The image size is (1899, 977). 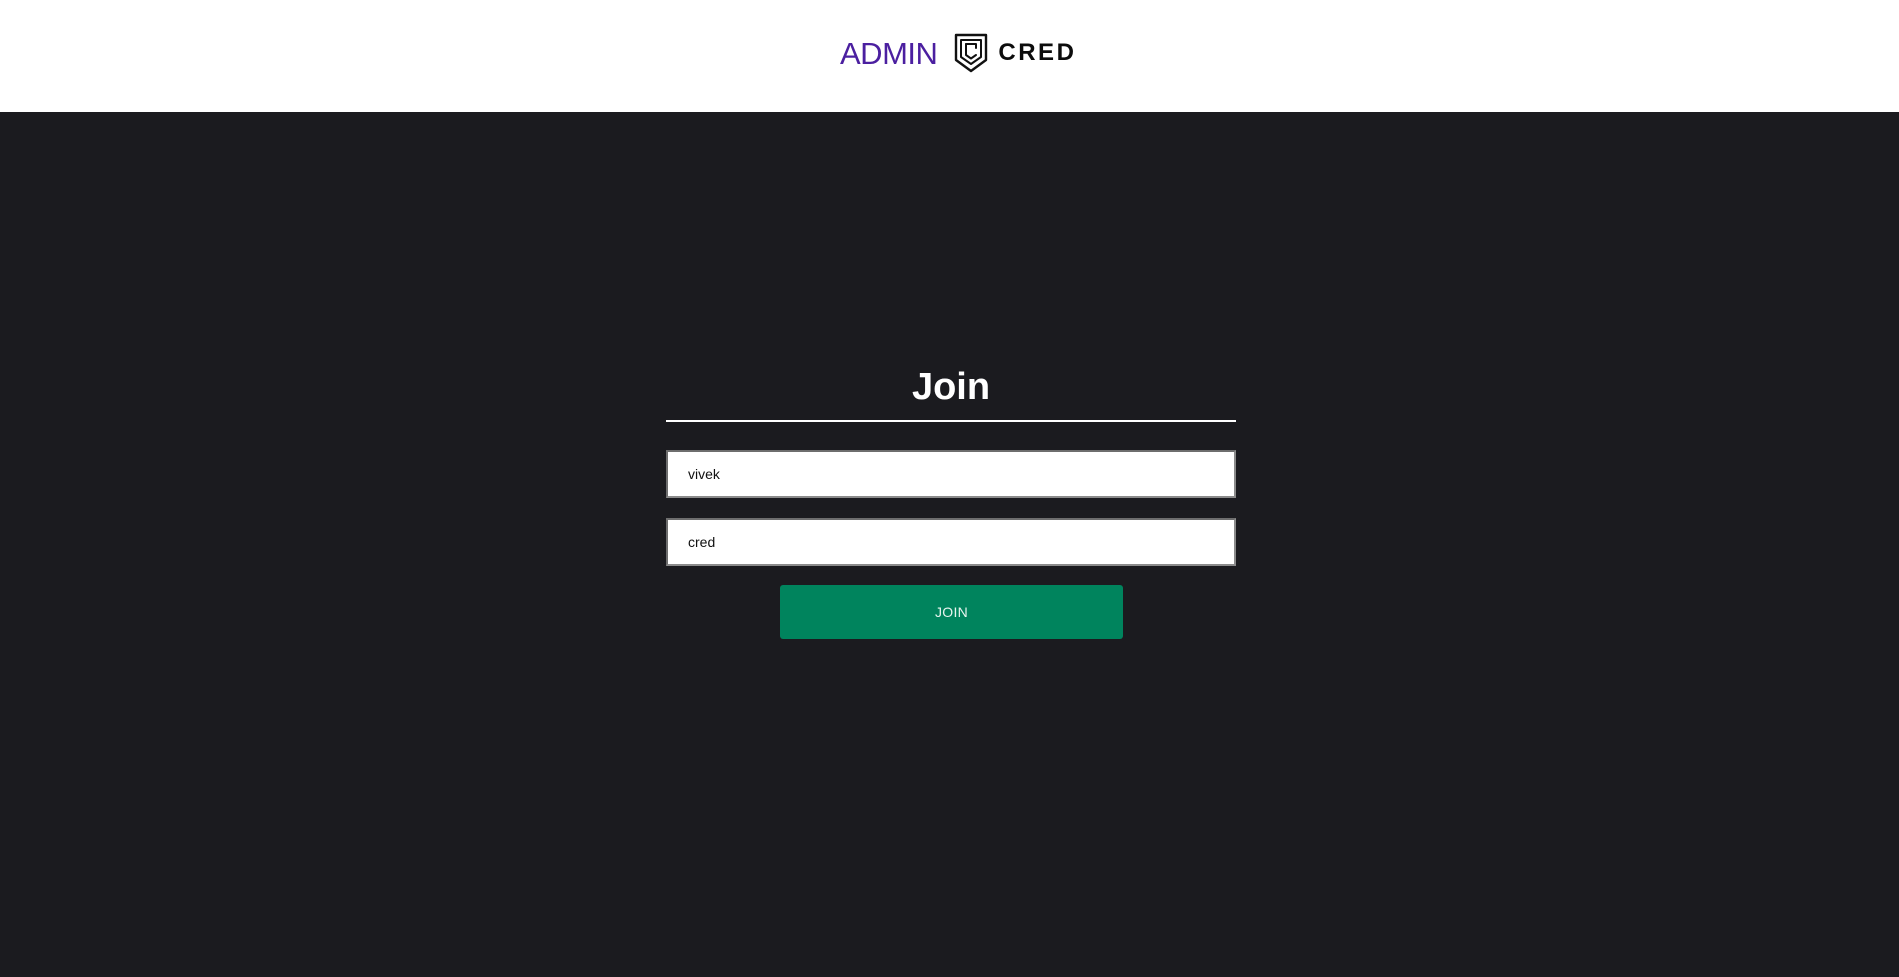 What do you see at coordinates (951, 474) in the screenshot?
I see `username-input` at bounding box center [951, 474].